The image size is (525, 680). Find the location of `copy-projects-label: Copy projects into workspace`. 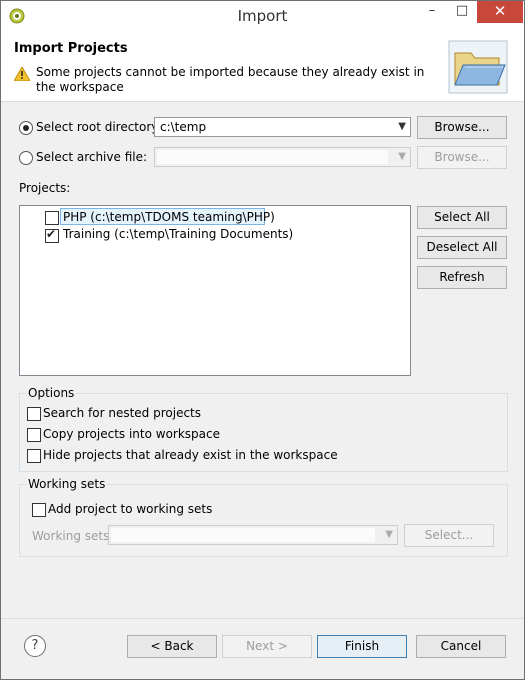

copy-projects-label: Copy projects into workspace is located at coordinates (131, 434).